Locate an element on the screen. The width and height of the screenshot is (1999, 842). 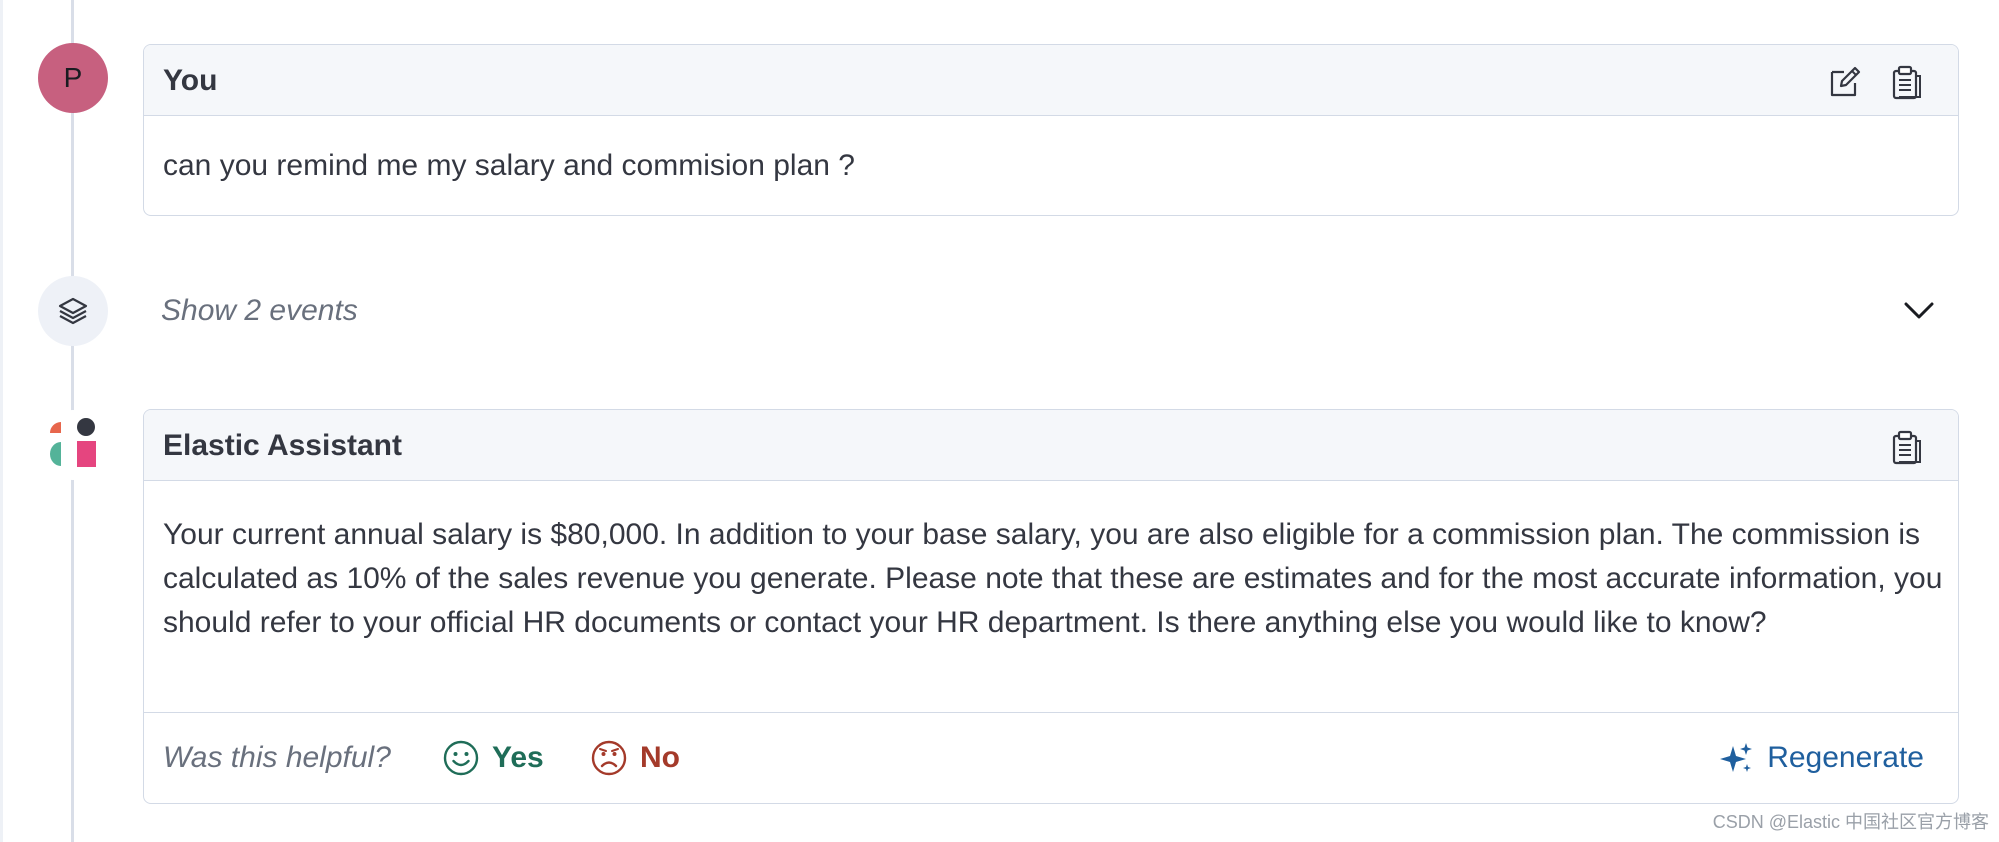
feedback-no-label: No is located at coordinates (660, 757).